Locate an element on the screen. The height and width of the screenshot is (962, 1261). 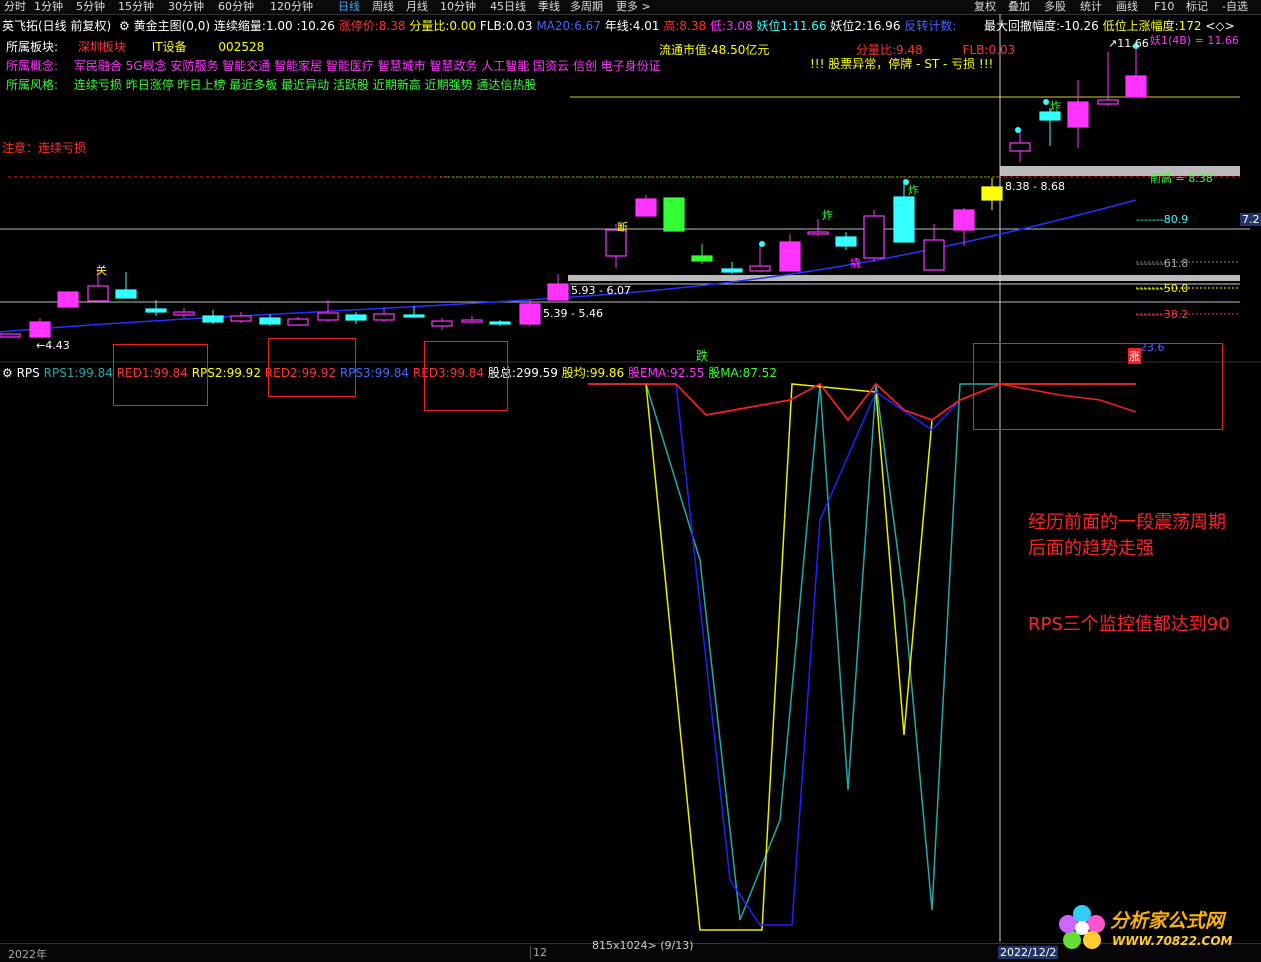
tab-10min: 10分钟 is located at coordinates (458, 7).